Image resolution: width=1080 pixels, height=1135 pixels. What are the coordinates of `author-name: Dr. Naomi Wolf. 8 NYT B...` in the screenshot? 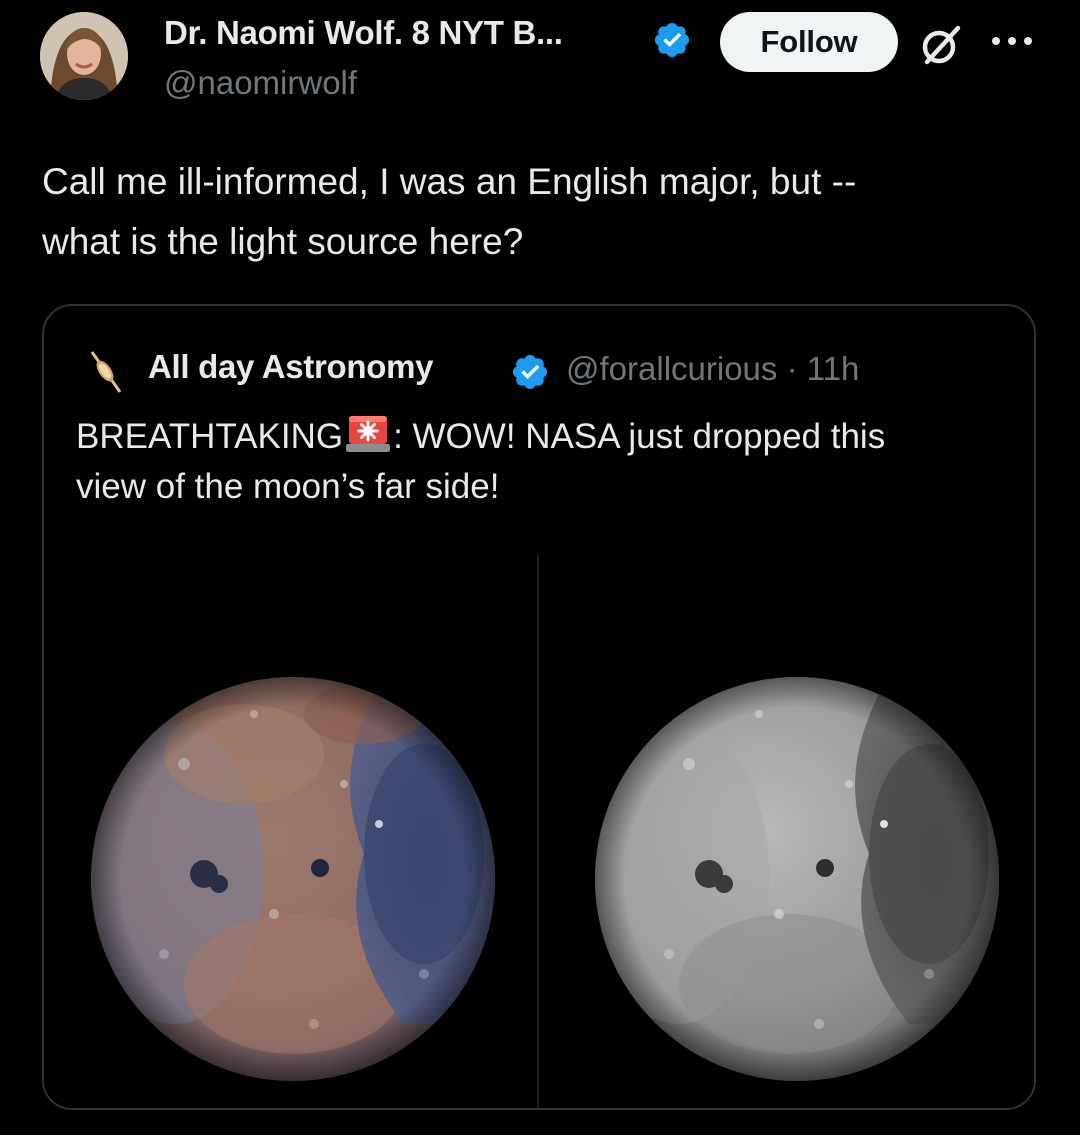 It's located at (363, 33).